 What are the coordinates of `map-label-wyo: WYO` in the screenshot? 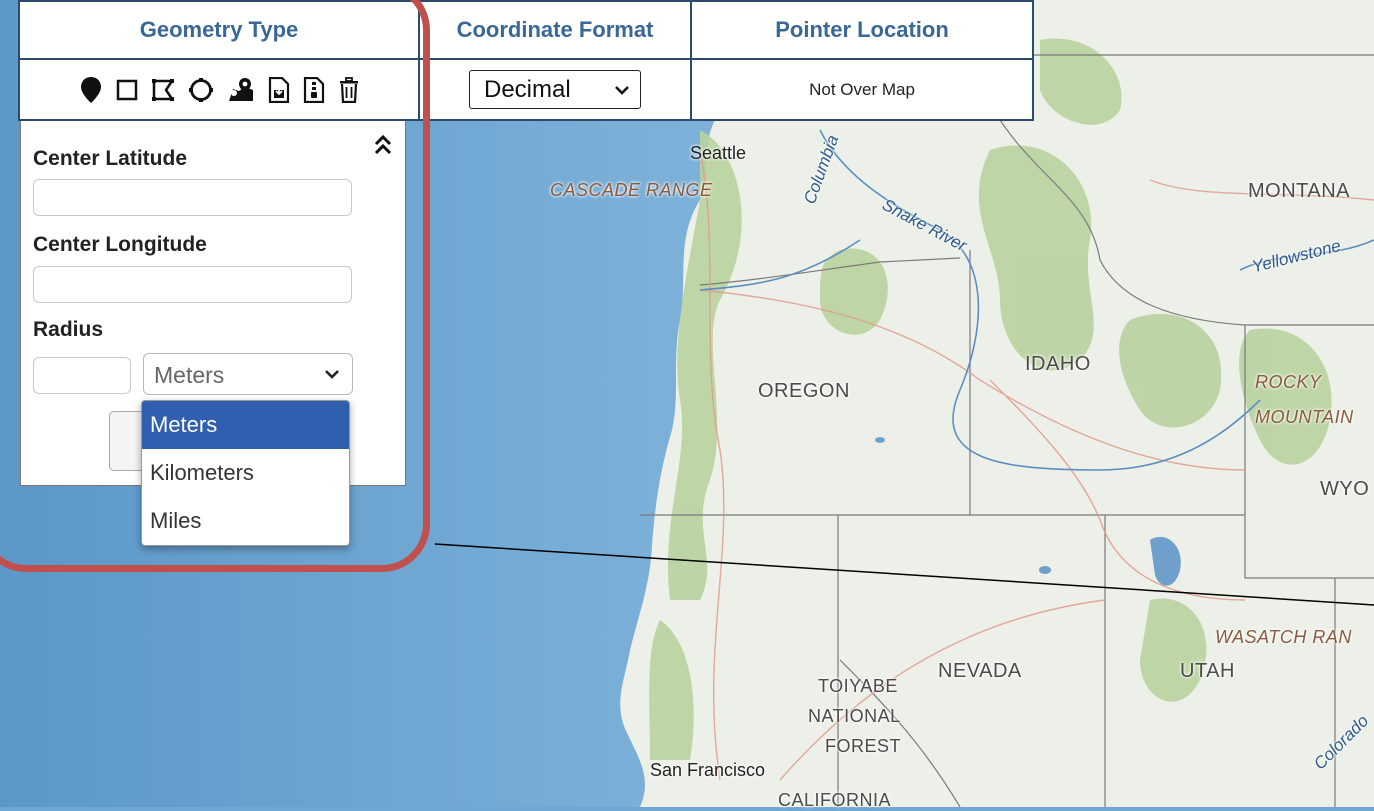 It's located at (1345, 489).